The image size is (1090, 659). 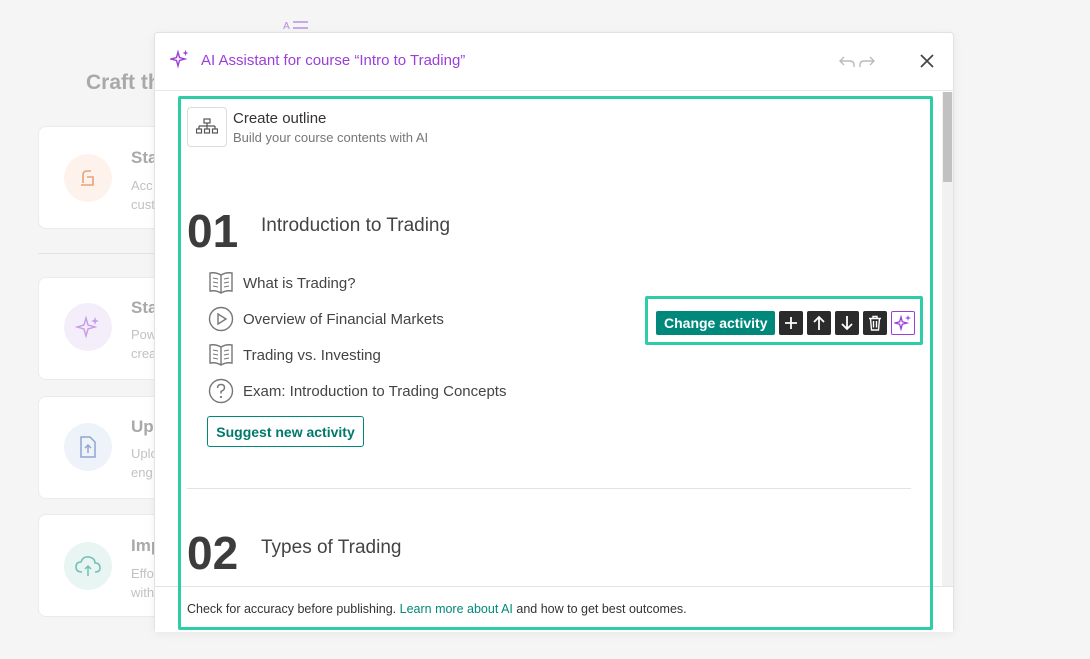 I want to click on outline-tree-icon, so click(x=207, y=127).